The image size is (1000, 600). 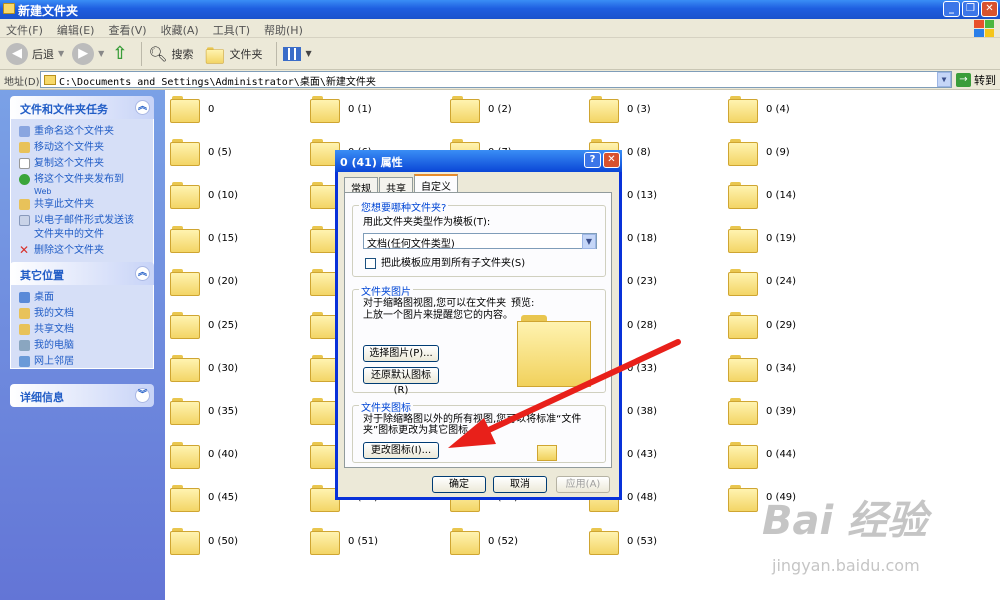 What do you see at coordinates (592, 160) in the screenshot?
I see `help-button: ?` at bounding box center [592, 160].